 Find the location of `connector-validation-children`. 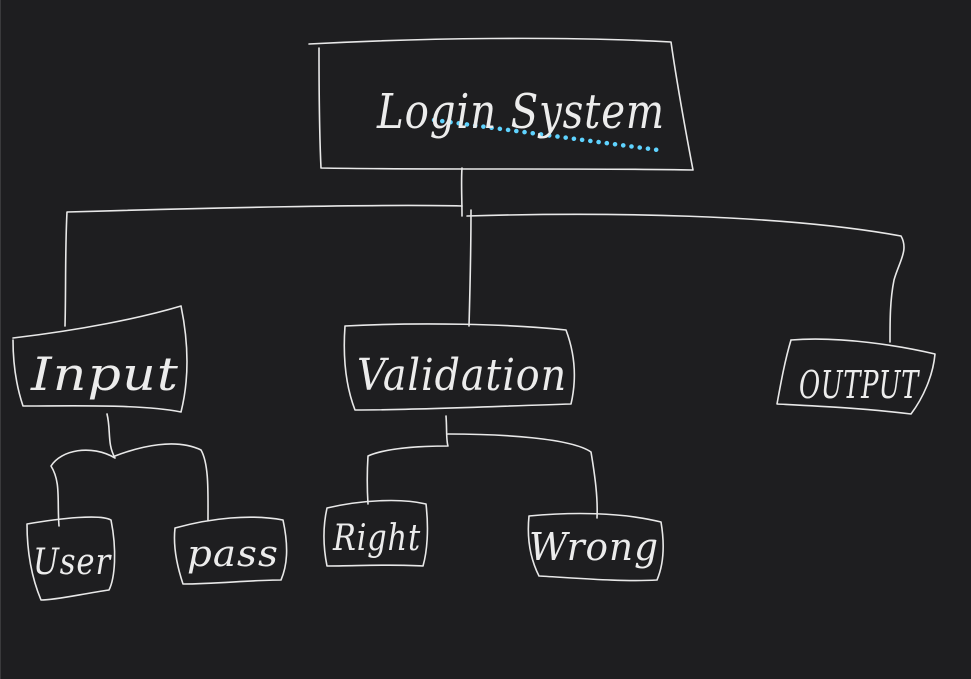

connector-validation-children is located at coordinates (482, 467).